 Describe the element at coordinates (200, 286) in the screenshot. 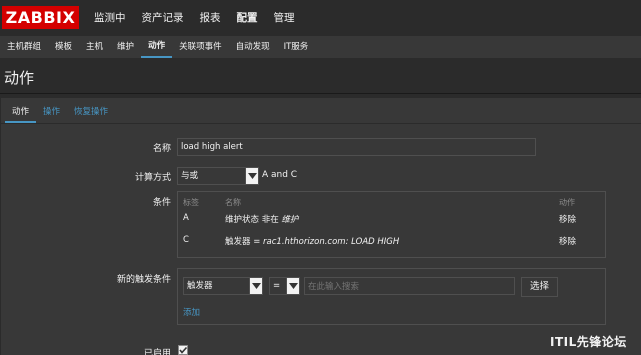

I see `trigger-type-value: 触发器` at that location.